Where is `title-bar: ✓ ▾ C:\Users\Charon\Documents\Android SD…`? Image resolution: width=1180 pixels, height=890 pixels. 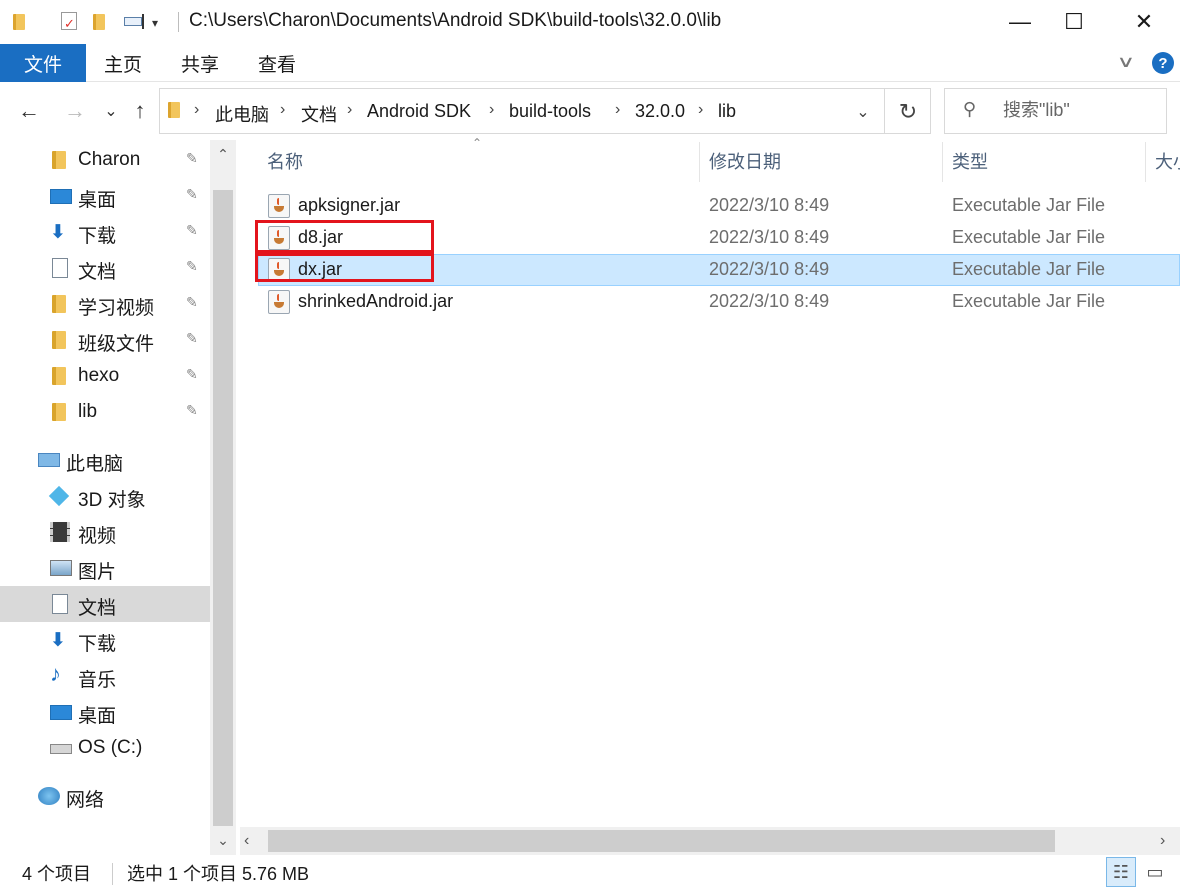 title-bar: ✓ ▾ C:\Users\Charon\Documents\Android SD… is located at coordinates (590, 22).